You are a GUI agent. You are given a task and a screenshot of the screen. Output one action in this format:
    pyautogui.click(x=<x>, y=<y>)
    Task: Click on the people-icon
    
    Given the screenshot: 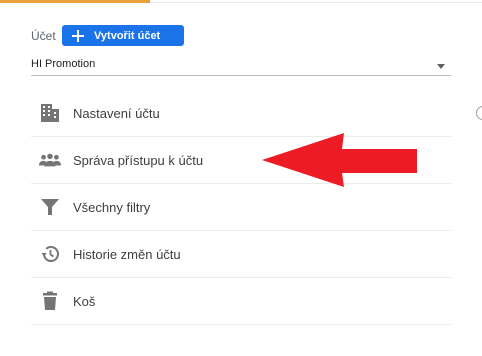 What is the action you would take?
    pyautogui.click(x=50, y=160)
    